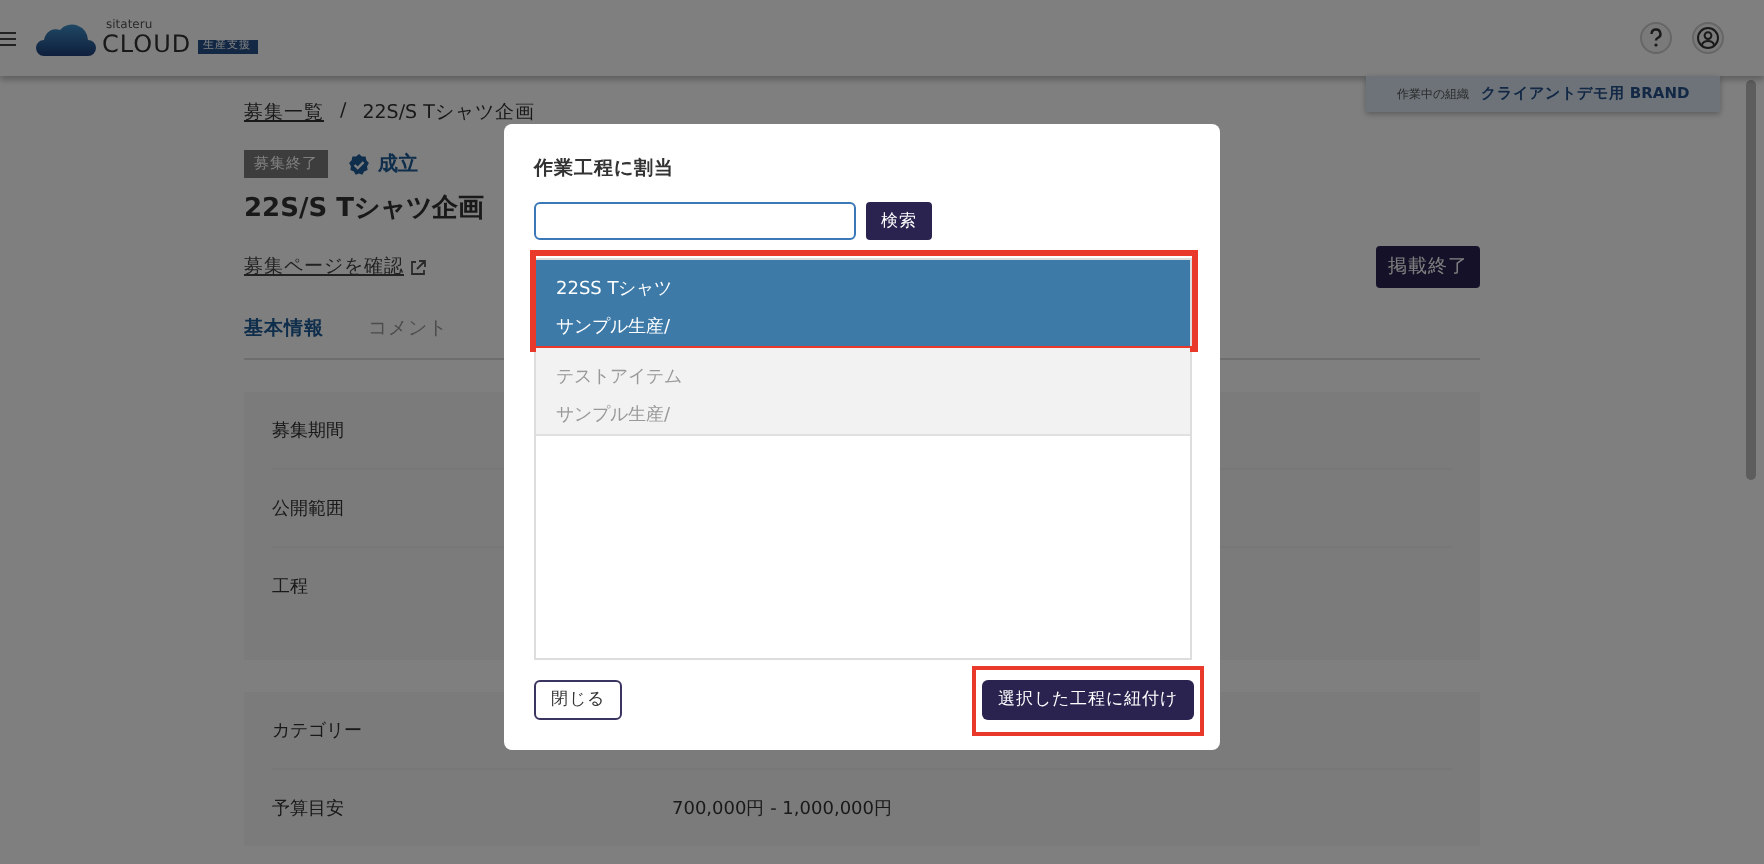 The height and width of the screenshot is (864, 1764). Describe the element at coordinates (359, 164) in the screenshot. I see `verified-check-icon` at that location.